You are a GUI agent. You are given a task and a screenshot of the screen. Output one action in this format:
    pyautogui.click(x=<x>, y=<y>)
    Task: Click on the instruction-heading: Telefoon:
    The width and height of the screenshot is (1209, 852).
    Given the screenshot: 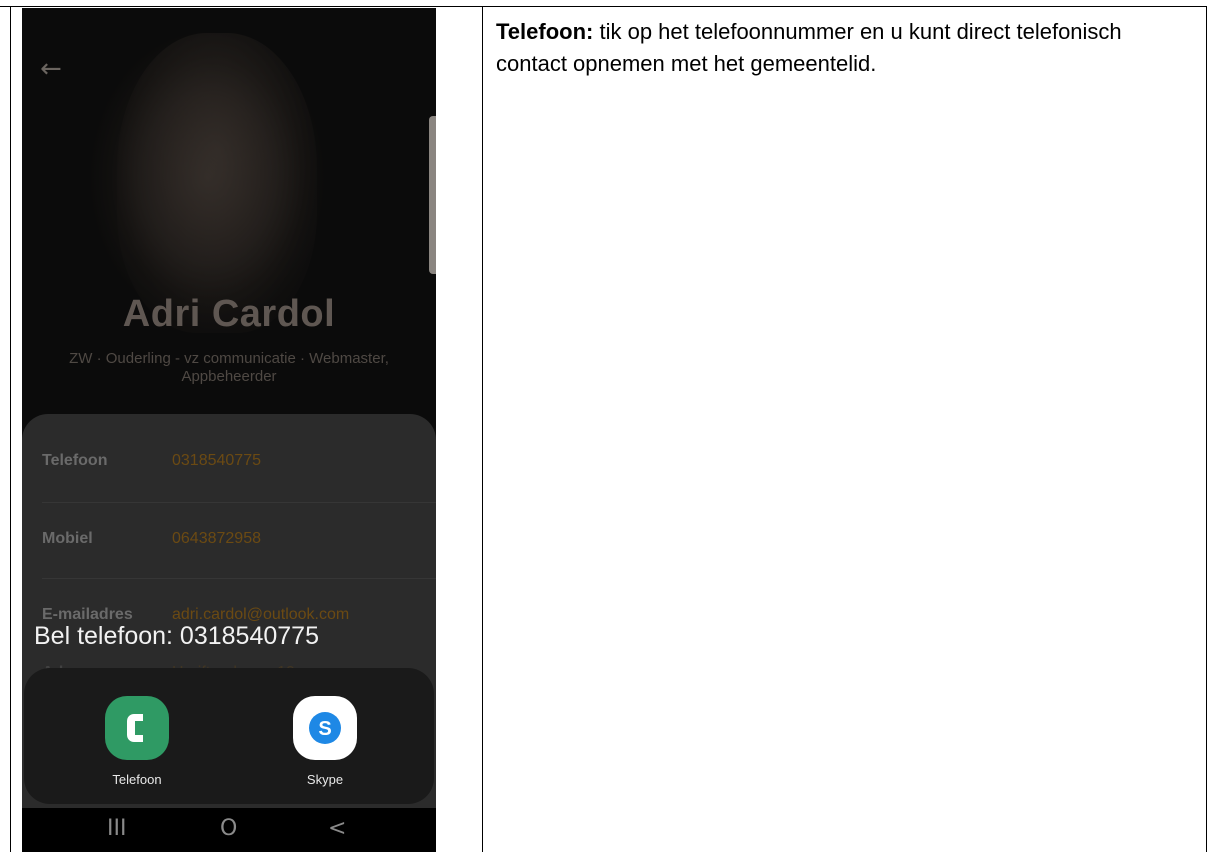 What is the action you would take?
    pyautogui.click(x=545, y=31)
    